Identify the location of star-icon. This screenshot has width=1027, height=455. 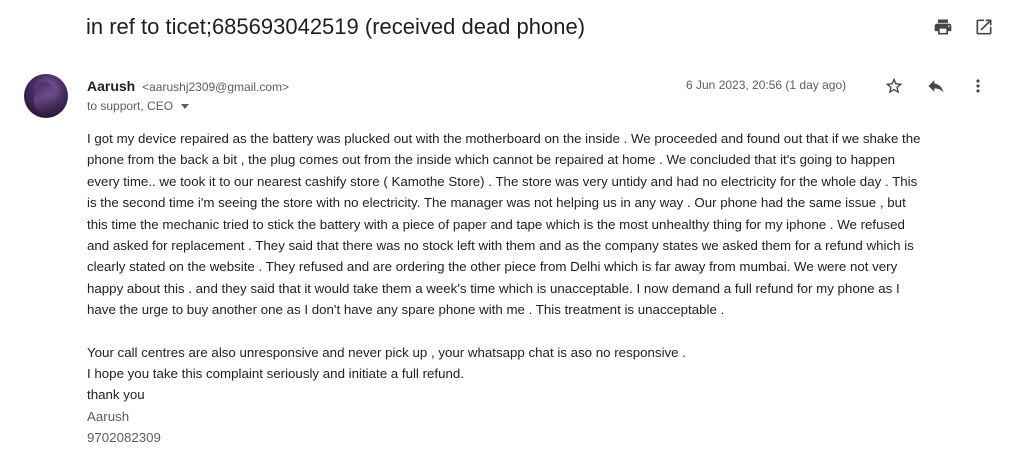
(894, 86).